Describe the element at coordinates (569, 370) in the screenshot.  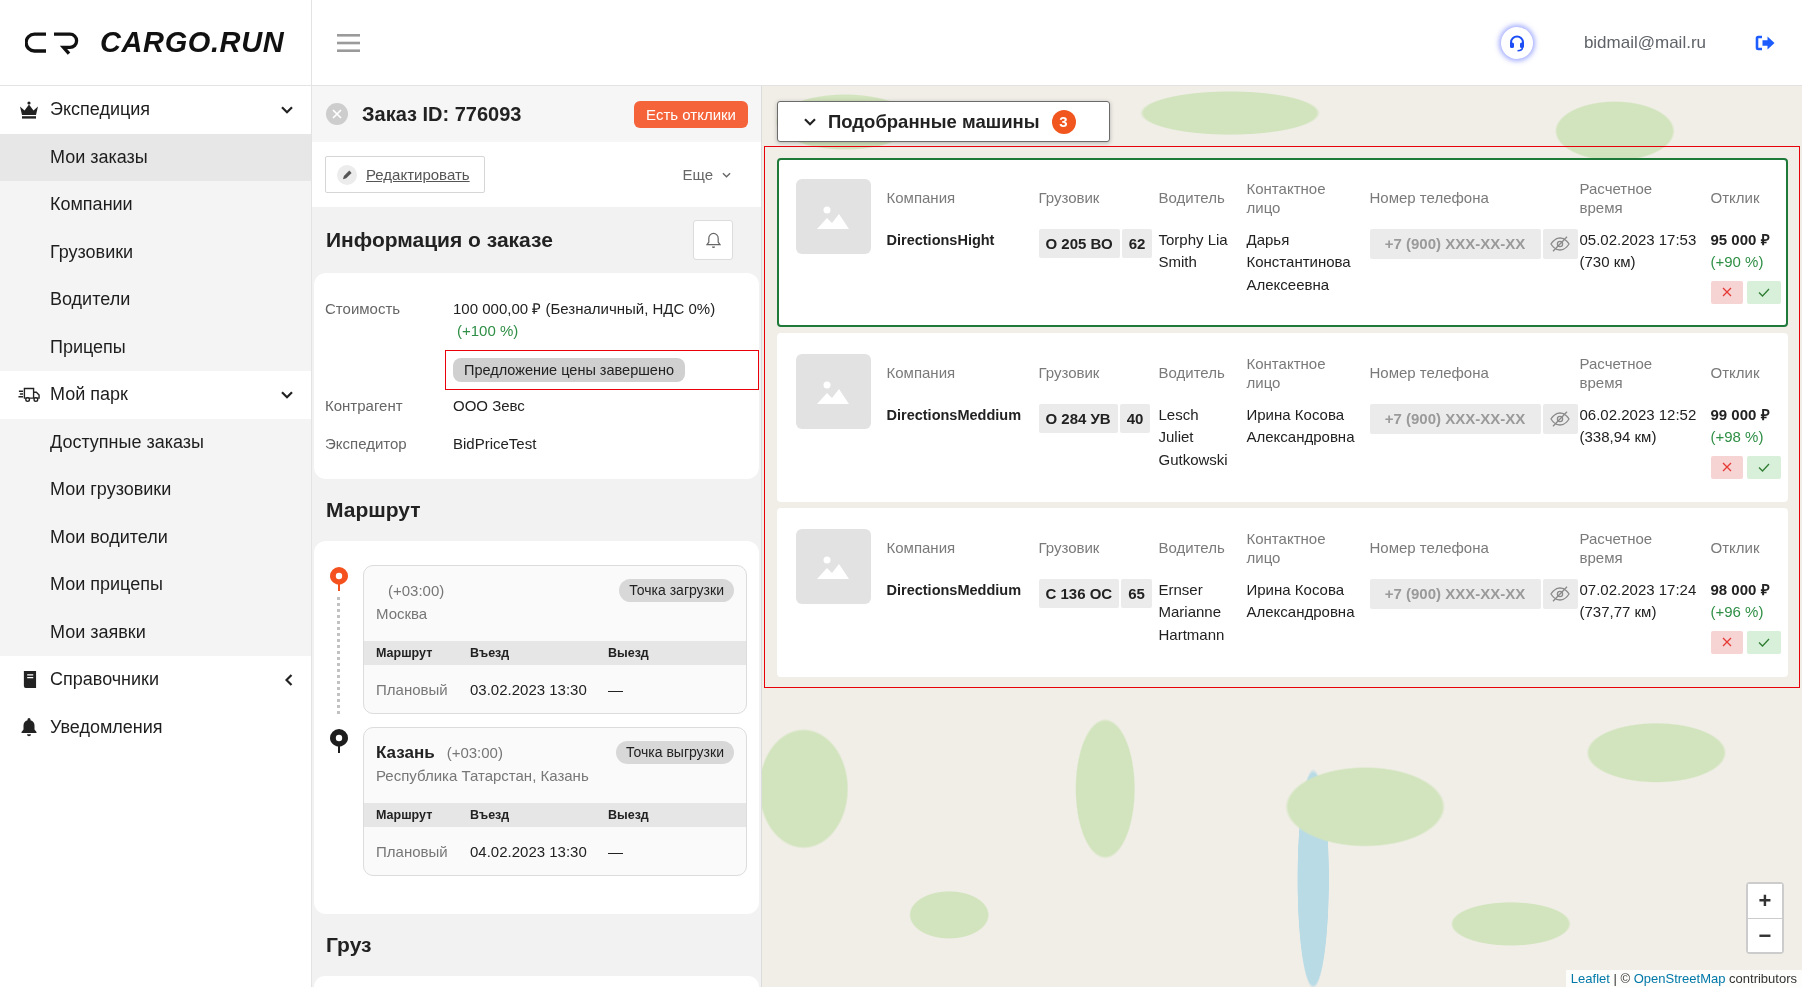
I see `status-pill: Предложение цены завершено` at that location.